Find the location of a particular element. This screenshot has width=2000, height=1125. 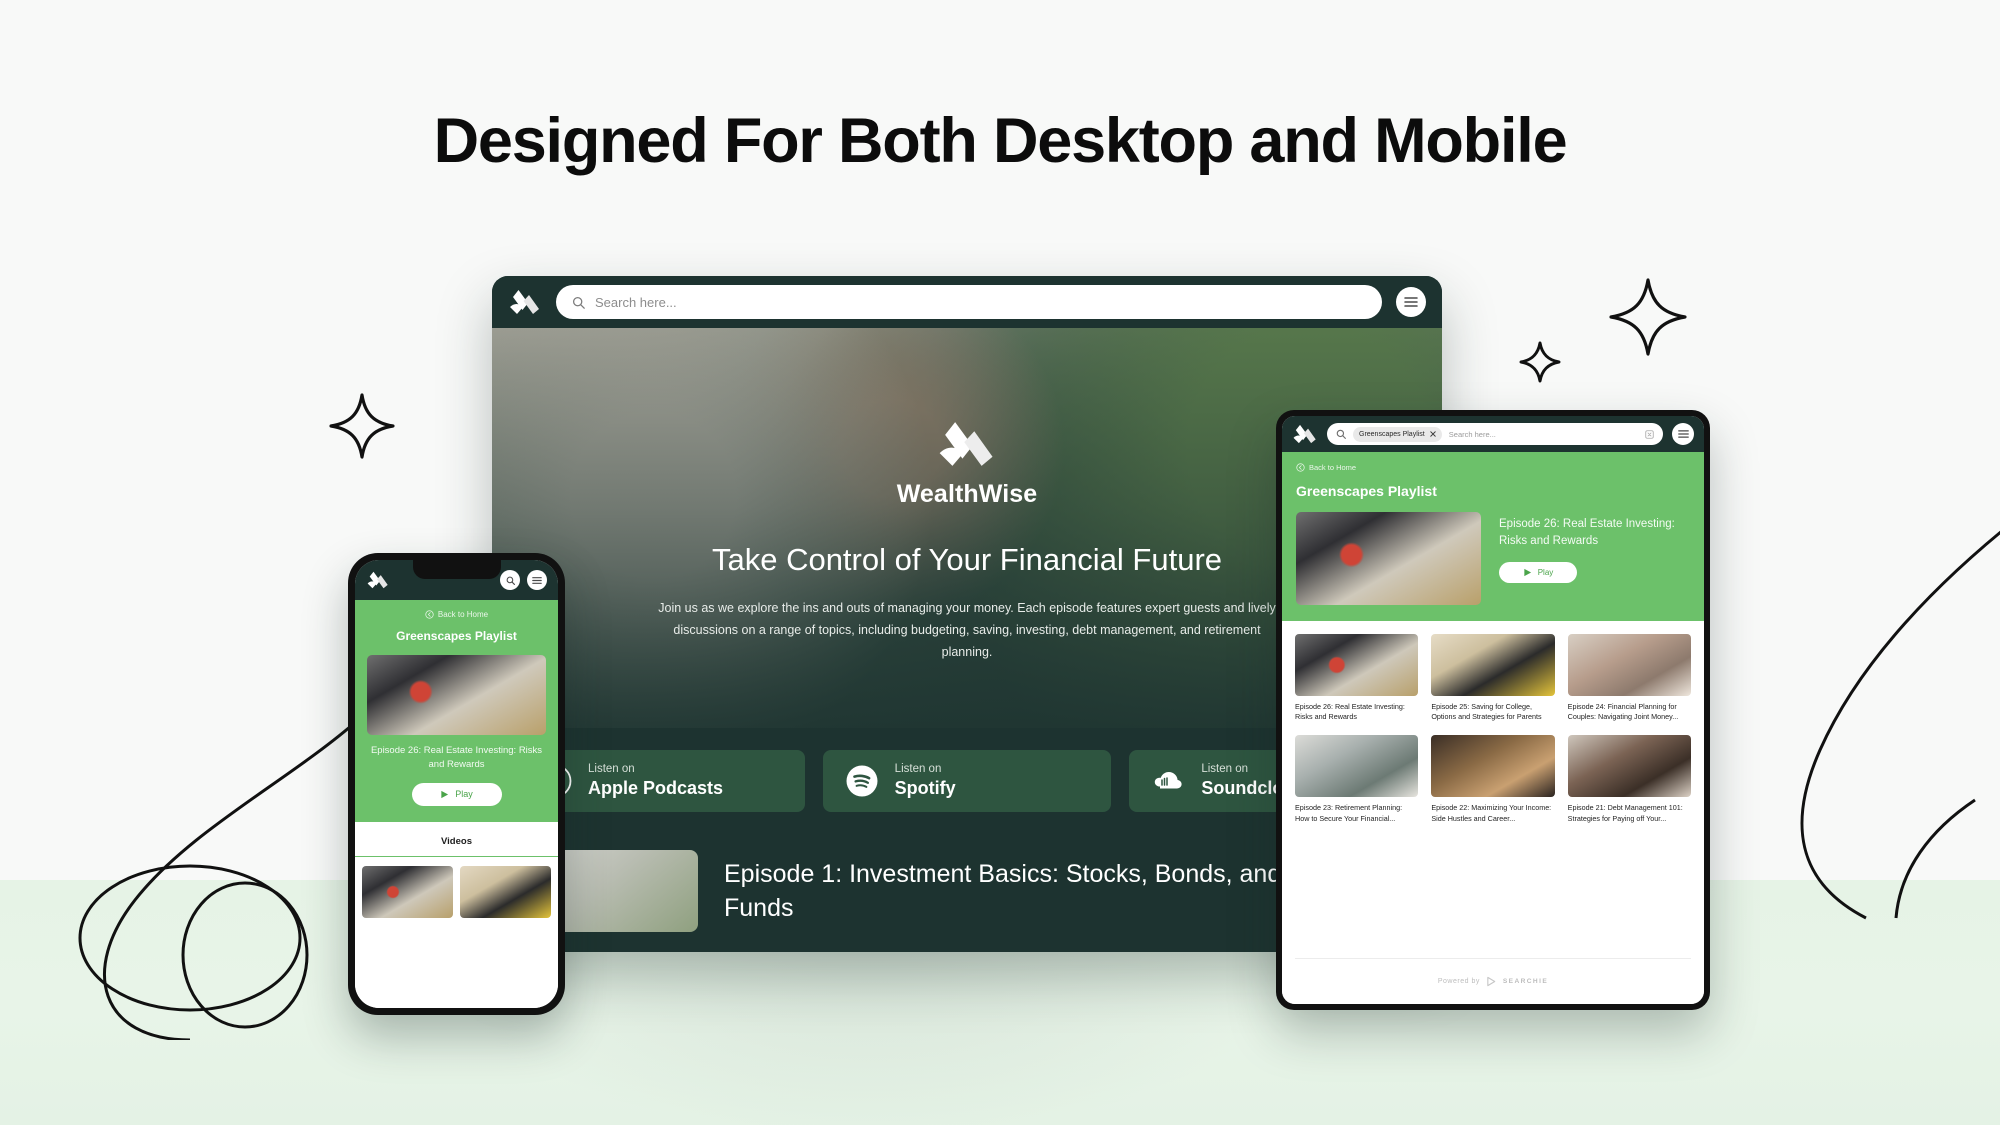

search-filter-chip: Greenscapes Playlist is located at coordinates (1397, 434).